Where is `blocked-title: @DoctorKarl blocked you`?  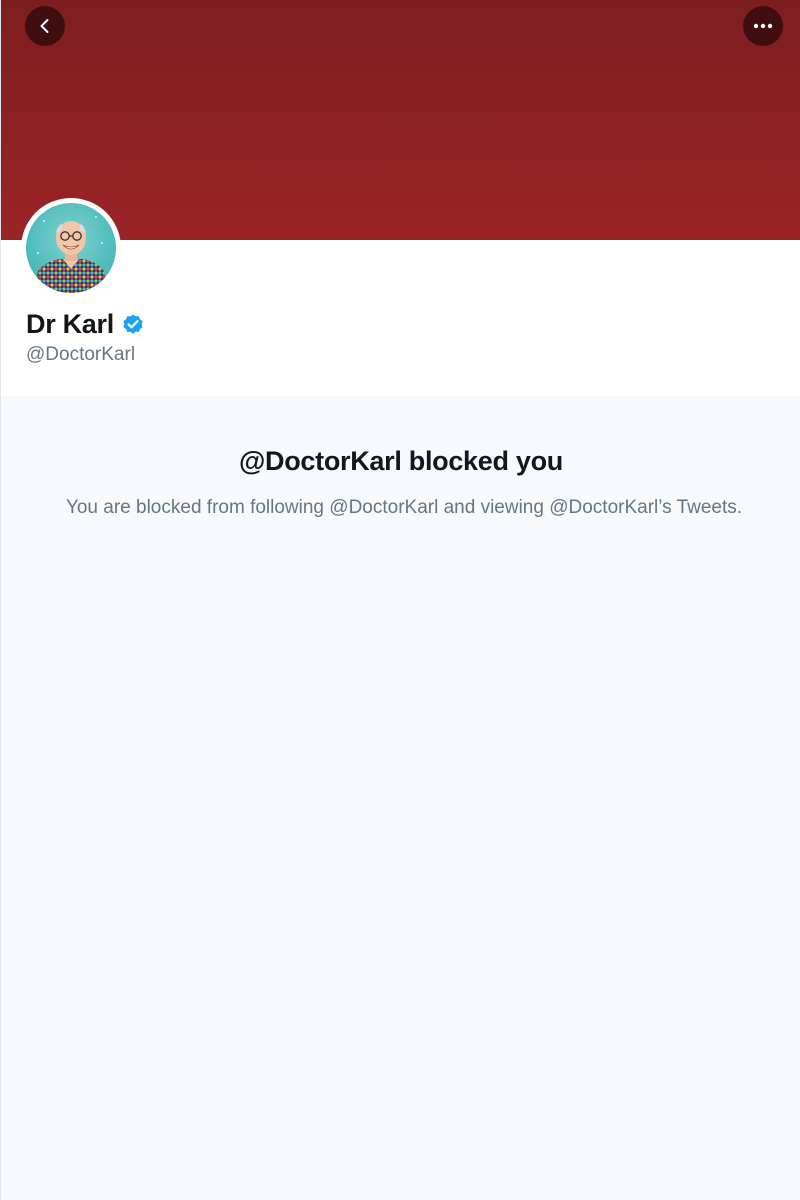 blocked-title: @DoctorKarl blocked you is located at coordinates (401, 461).